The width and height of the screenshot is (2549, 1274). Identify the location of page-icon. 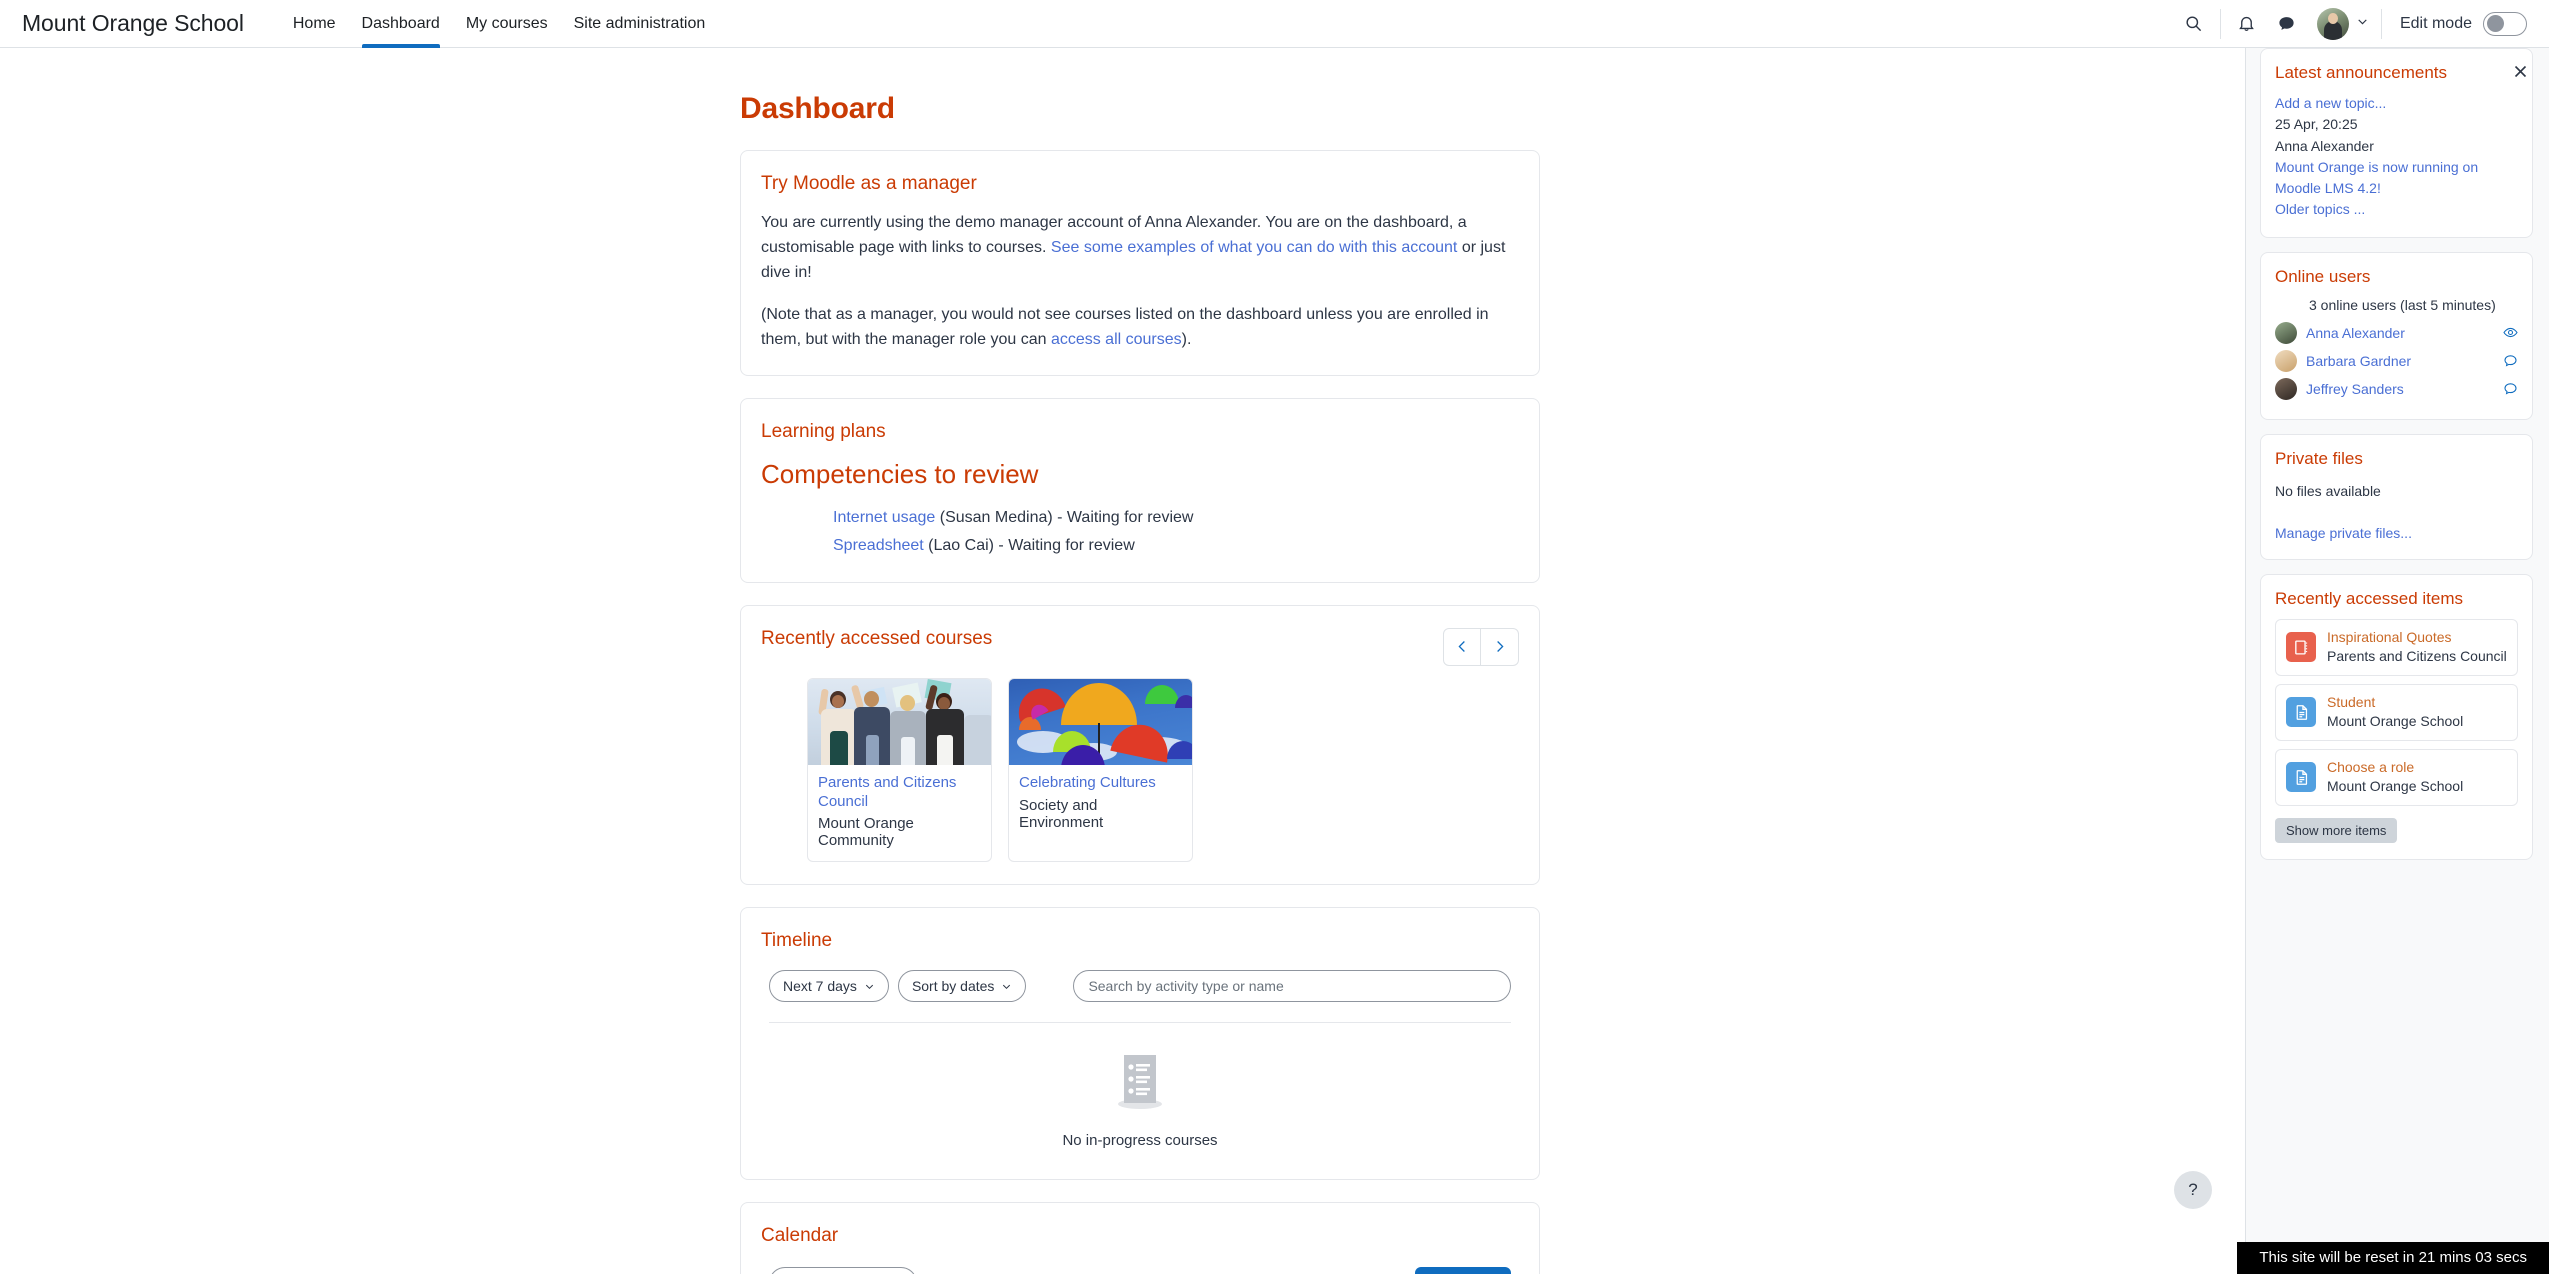
(2301, 712).